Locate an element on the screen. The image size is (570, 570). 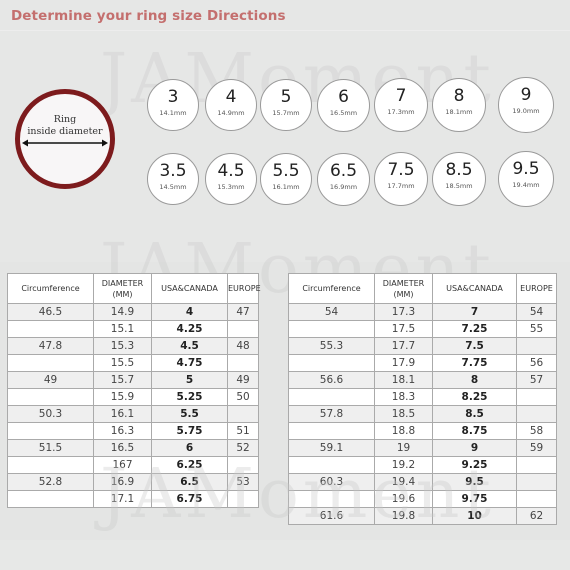
ring-size-circle: 9.5 19.4mm is located at coordinates (526, 179).